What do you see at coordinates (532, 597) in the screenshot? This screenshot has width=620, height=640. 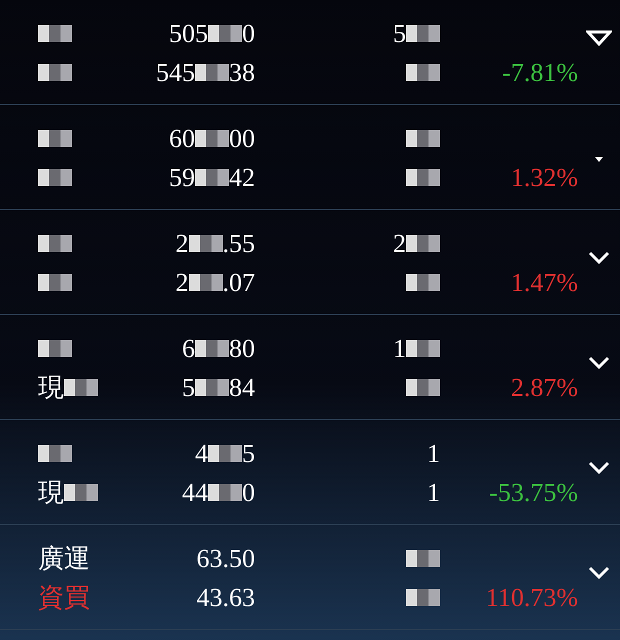 I see `percent-change: 110.73%` at bounding box center [532, 597].